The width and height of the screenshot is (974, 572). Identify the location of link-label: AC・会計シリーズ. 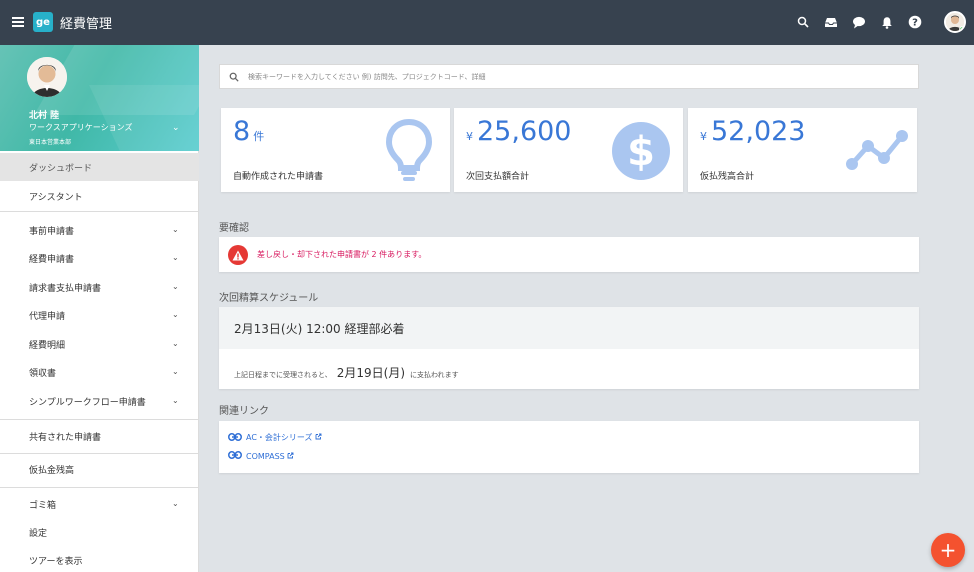
(279, 437).